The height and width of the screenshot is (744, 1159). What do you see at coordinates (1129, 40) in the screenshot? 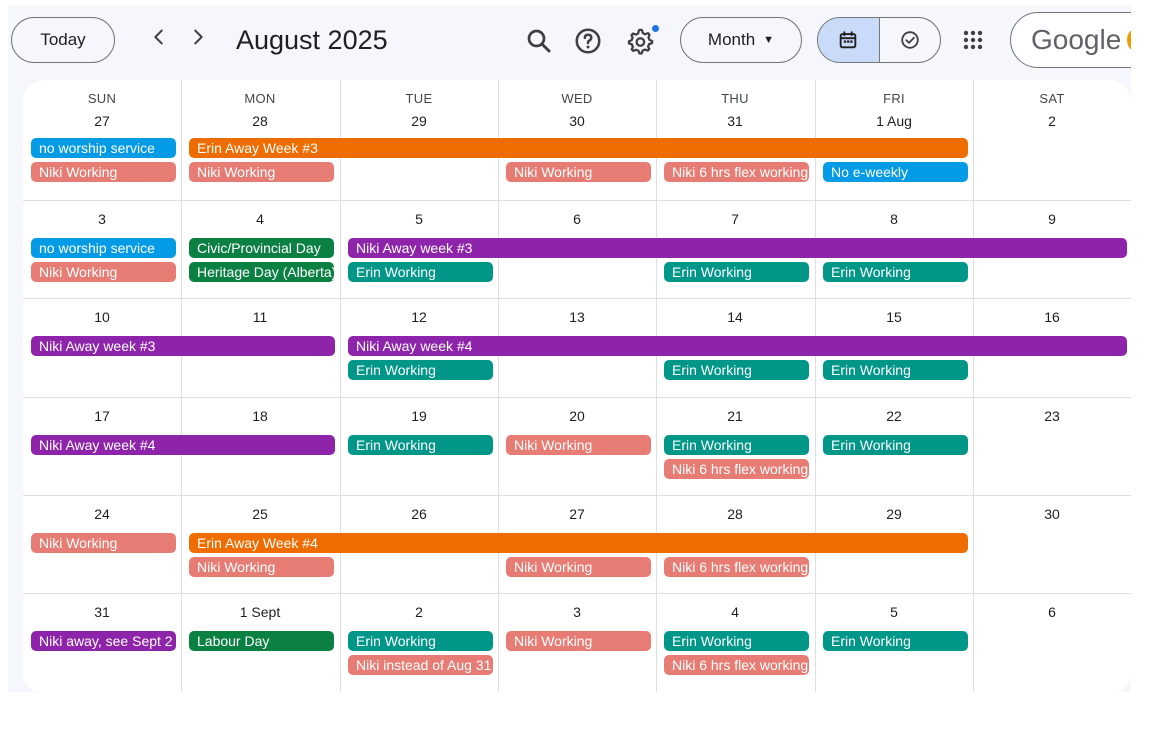
I see `avatar` at bounding box center [1129, 40].